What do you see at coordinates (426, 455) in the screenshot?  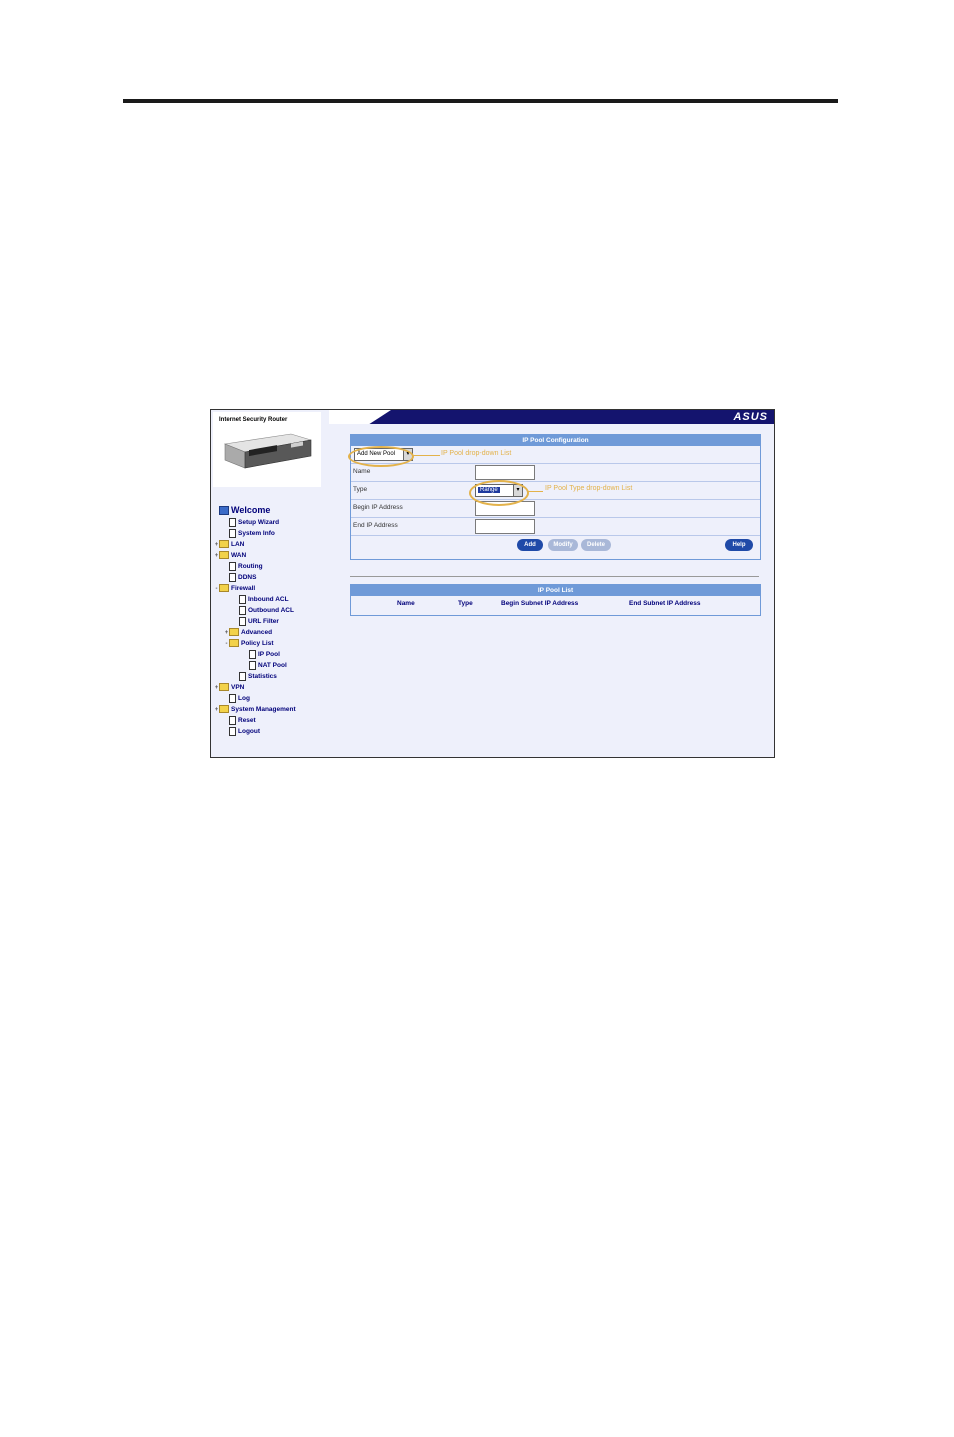 I see `pool-callout-line` at bounding box center [426, 455].